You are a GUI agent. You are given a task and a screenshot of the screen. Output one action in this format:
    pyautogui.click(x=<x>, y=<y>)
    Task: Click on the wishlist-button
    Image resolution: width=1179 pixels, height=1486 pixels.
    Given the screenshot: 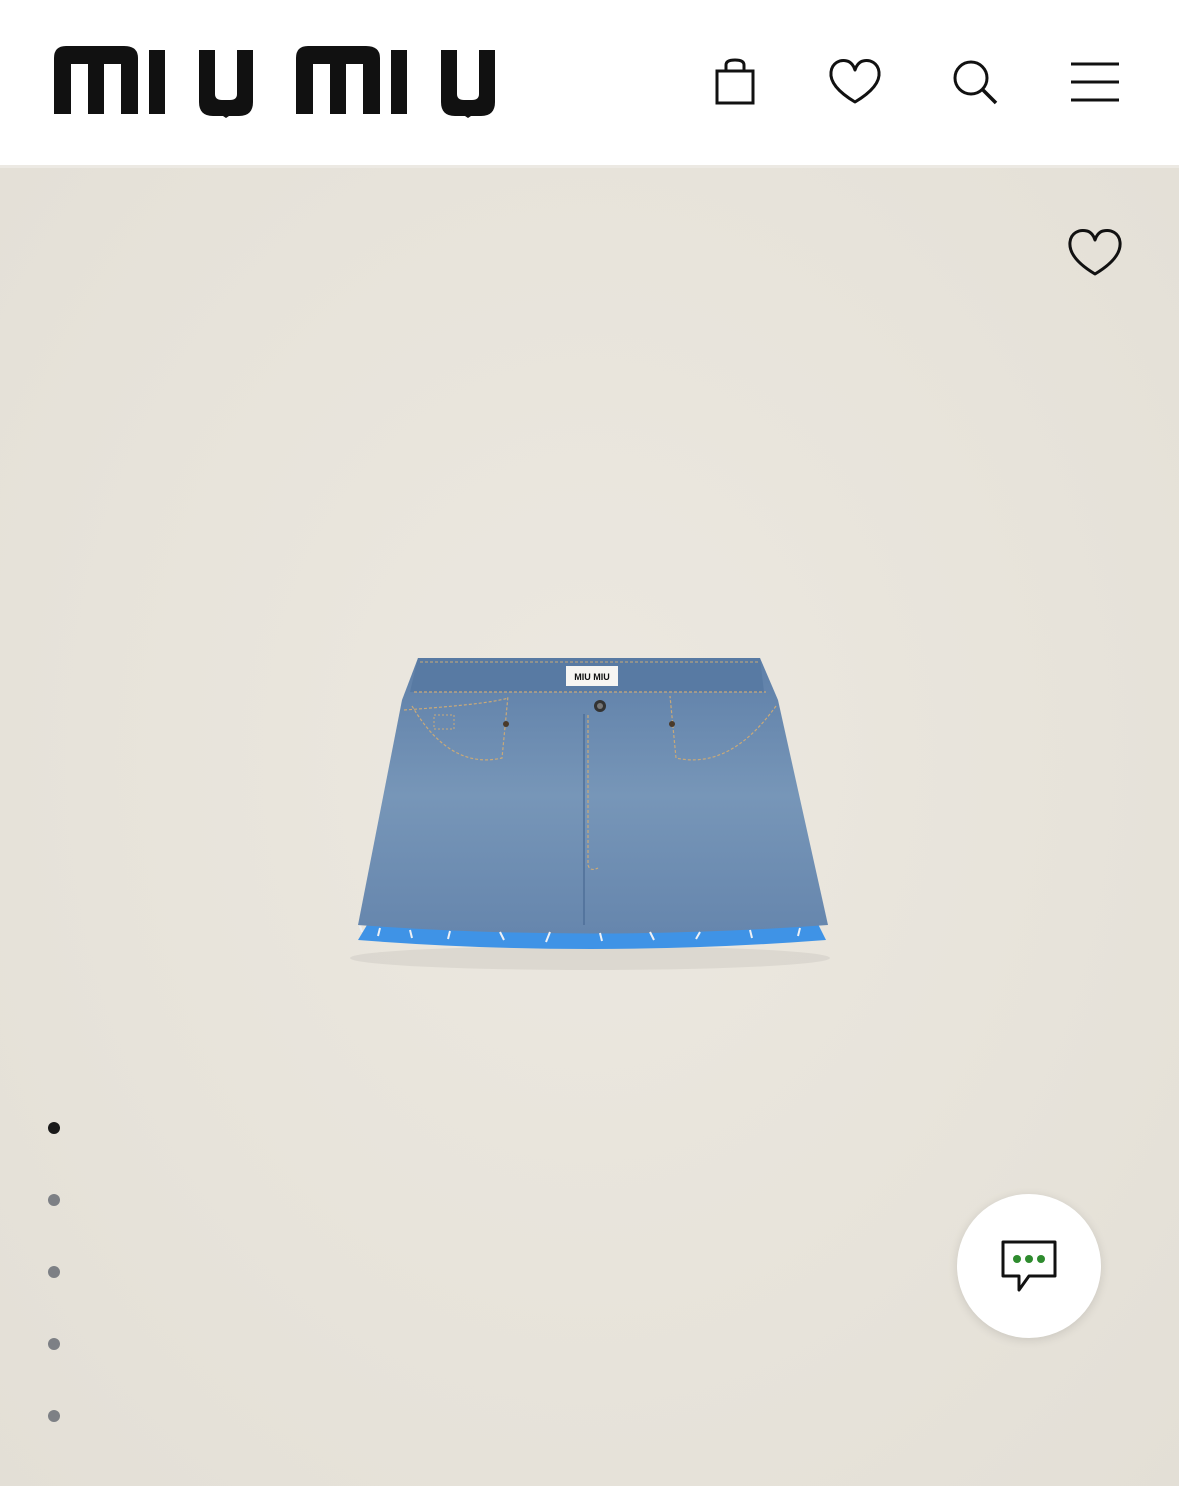 What is the action you would take?
    pyautogui.click(x=855, y=82)
    